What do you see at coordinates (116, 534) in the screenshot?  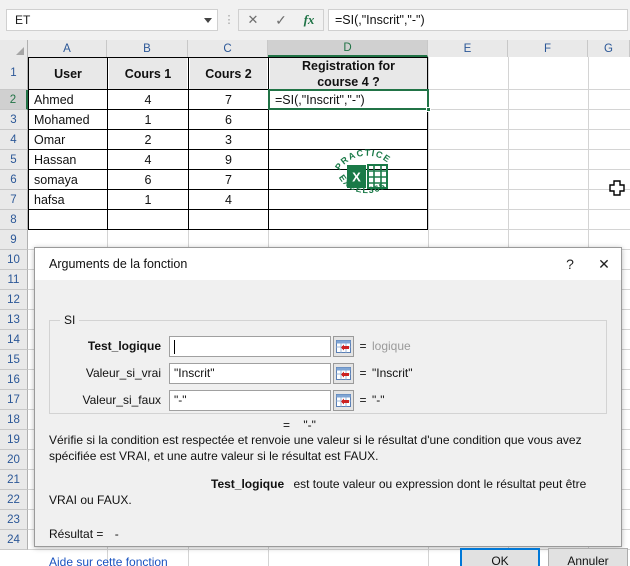 I see `result-value: -` at bounding box center [116, 534].